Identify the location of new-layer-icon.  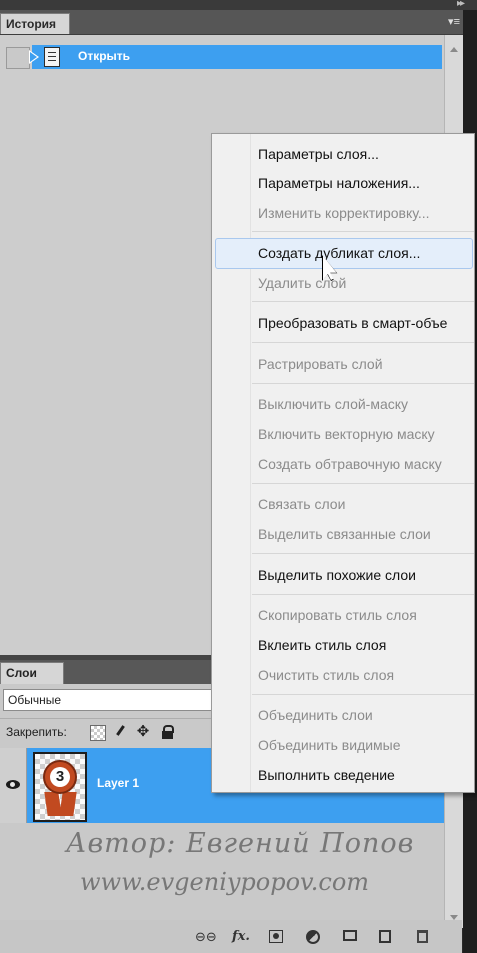
(385, 936).